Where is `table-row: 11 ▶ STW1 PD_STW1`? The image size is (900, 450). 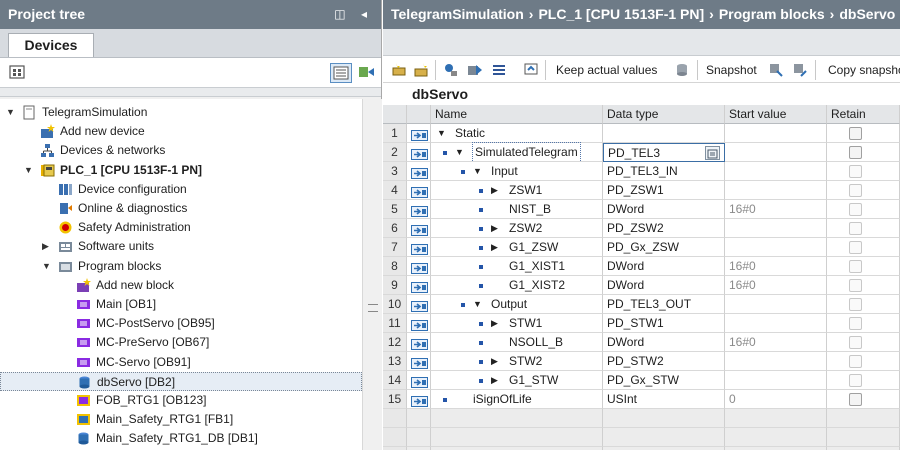
table-row: 11 ▶ STW1 PD_STW1 is located at coordinates (641, 323).